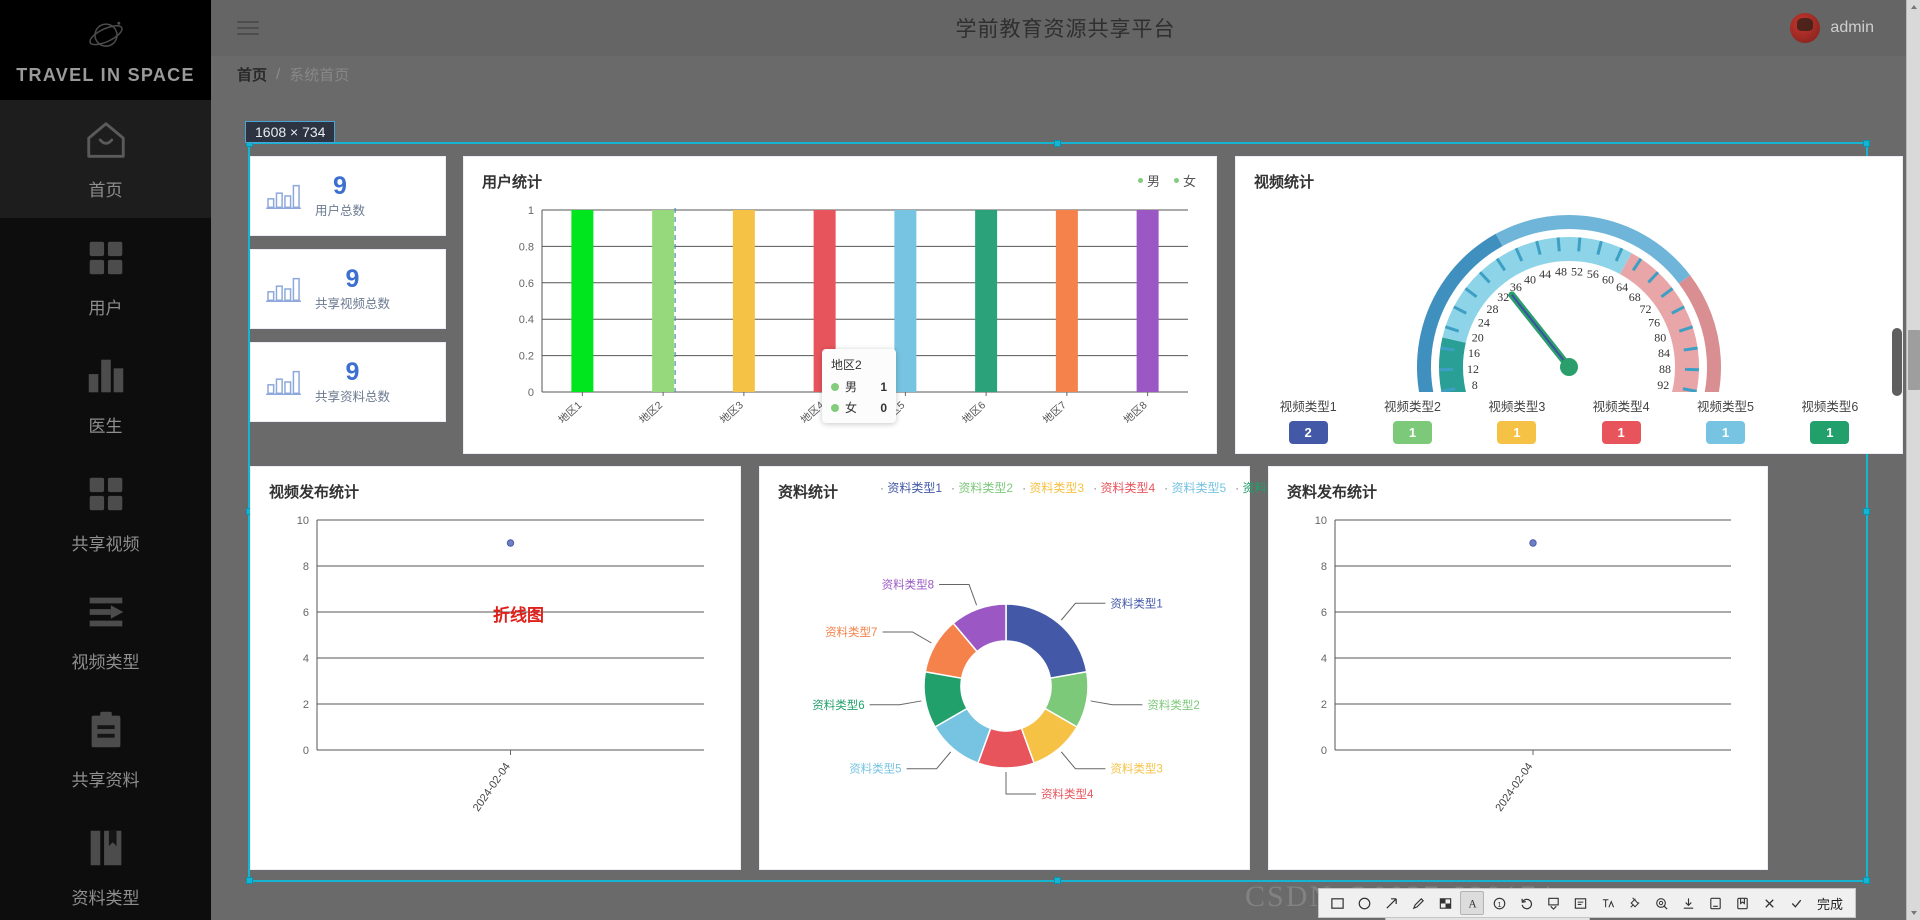 The width and height of the screenshot is (1920, 920). Describe the element at coordinates (1742, 903) in the screenshot. I see `save-icon` at that location.